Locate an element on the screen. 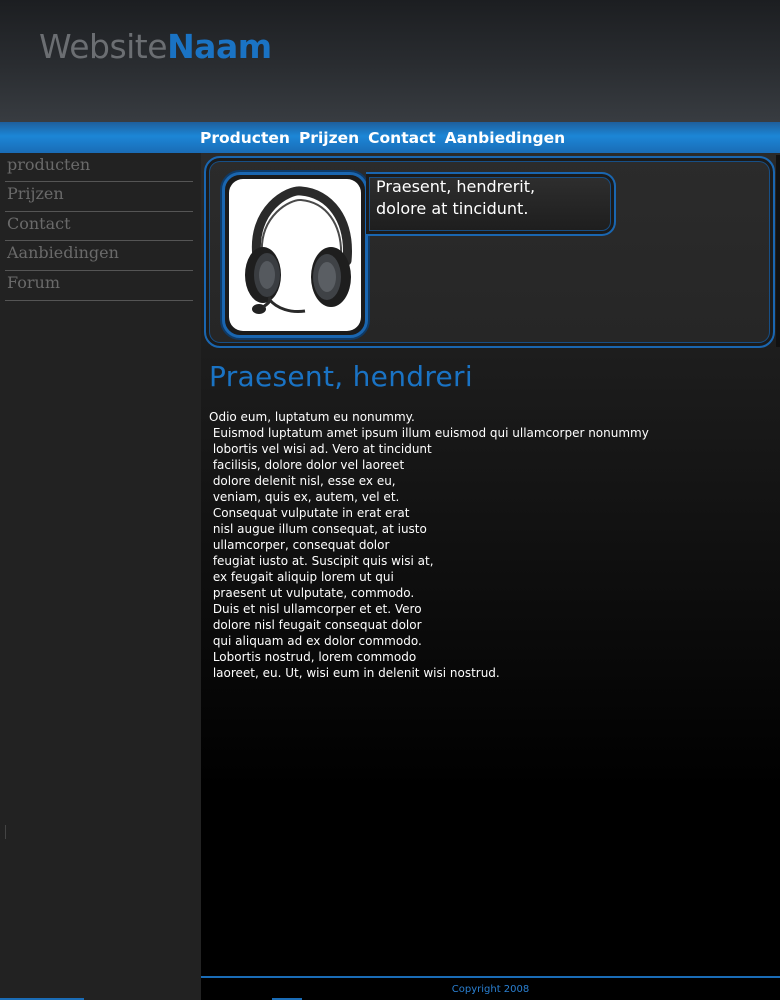 This screenshot has height=1000, width=780. product-image-frame is located at coordinates (295, 255).